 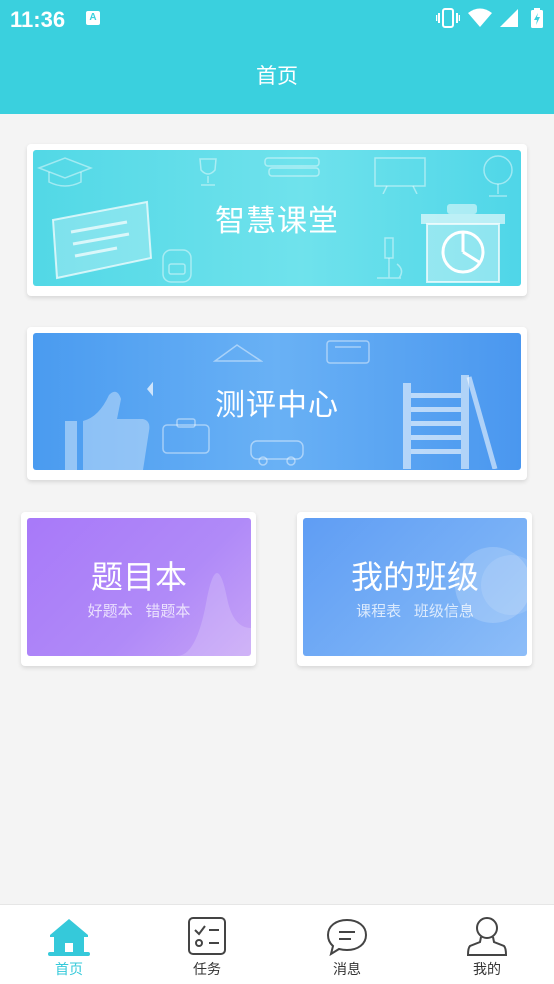 What do you see at coordinates (444, 611) in the screenshot?
I see `class-info-link: 班级信息` at bounding box center [444, 611].